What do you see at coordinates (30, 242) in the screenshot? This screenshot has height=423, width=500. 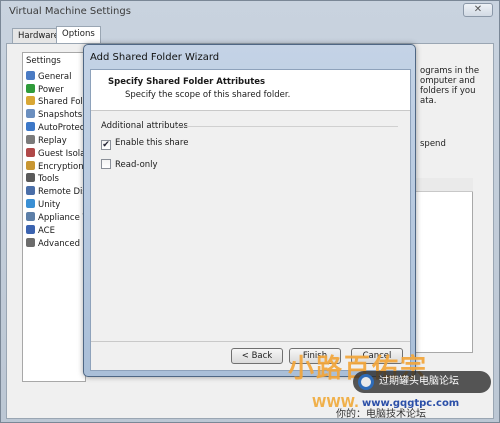 I see `advanced-icon` at bounding box center [30, 242].